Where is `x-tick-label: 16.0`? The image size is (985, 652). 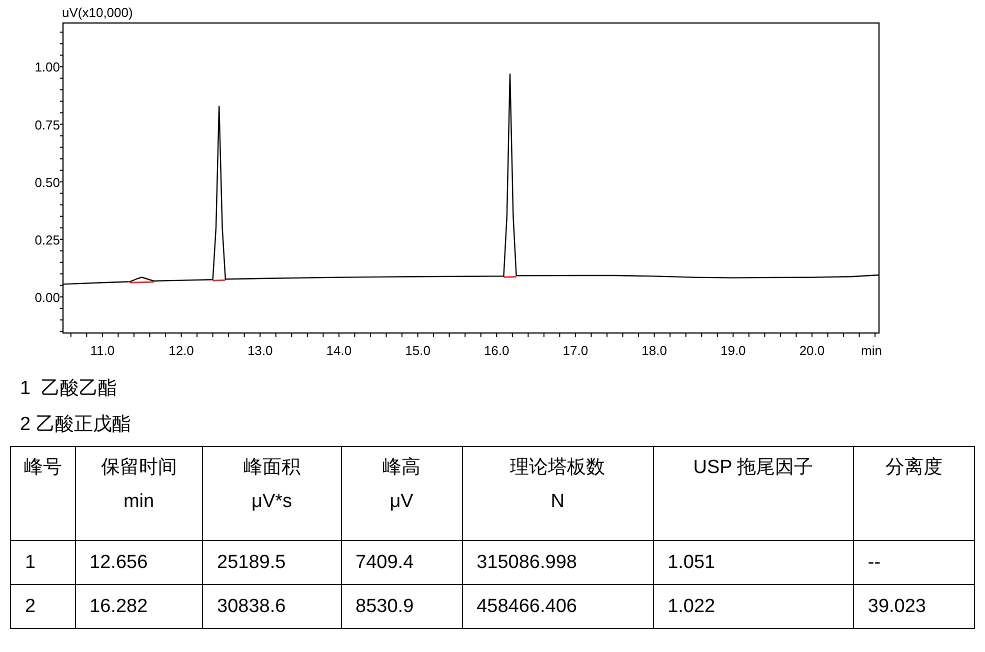
x-tick-label: 16.0 is located at coordinates (497, 350).